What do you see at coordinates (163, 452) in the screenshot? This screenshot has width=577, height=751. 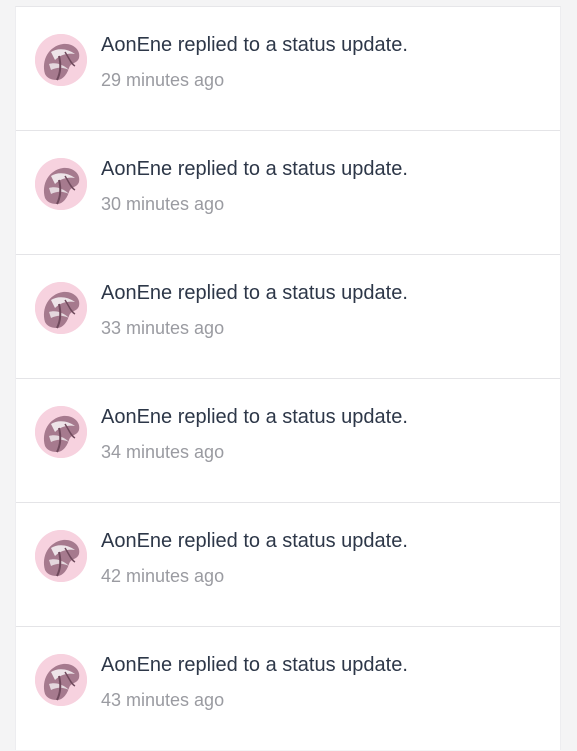 I see `activity-timestamp: 34 minutes ago` at bounding box center [163, 452].